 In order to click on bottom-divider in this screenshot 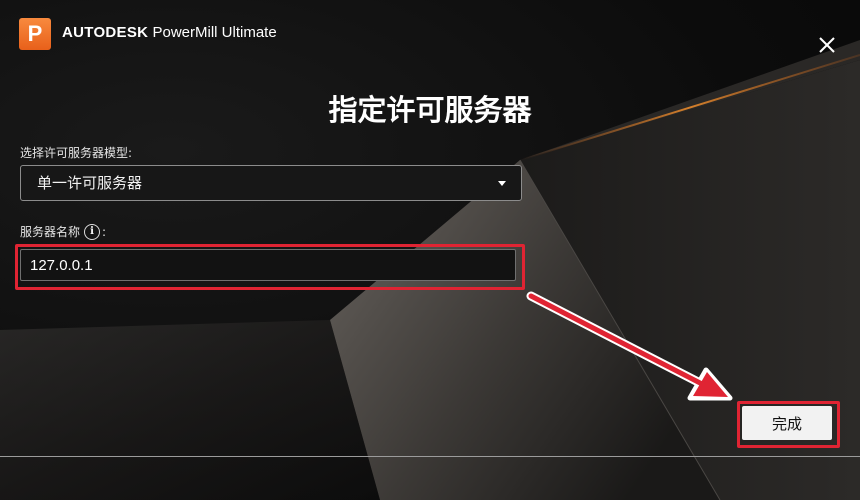, I will do `click(430, 456)`.